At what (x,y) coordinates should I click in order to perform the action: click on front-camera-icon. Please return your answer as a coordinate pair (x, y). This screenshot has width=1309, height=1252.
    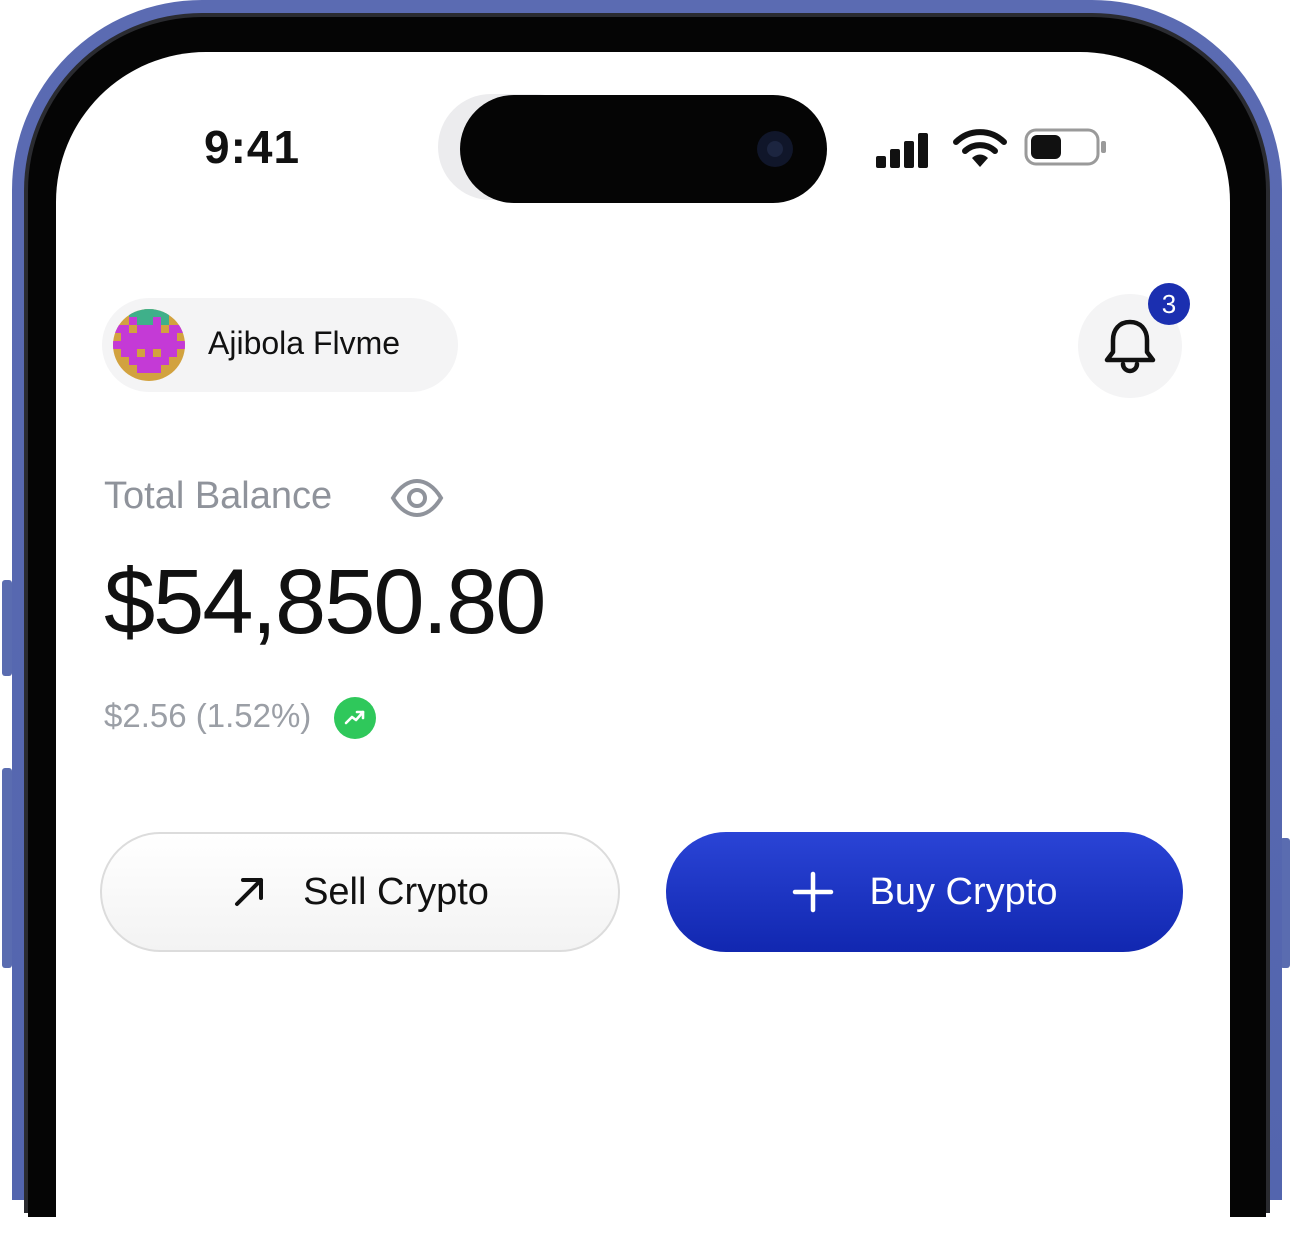
    Looking at the image, I should click on (775, 149).